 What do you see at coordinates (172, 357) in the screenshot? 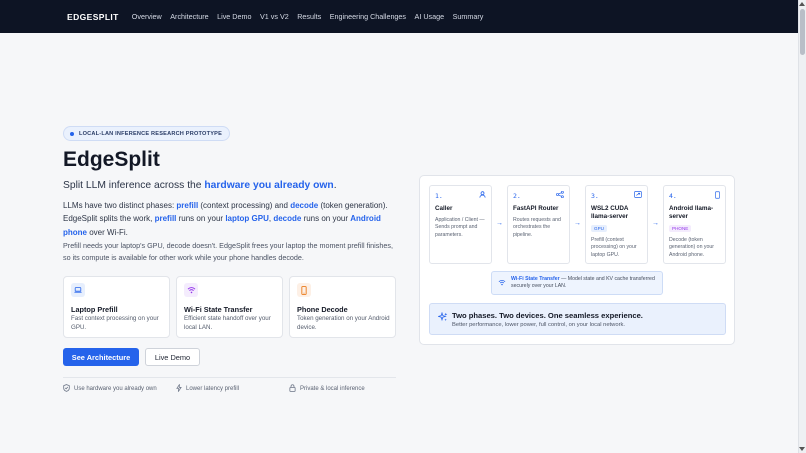
I see `live-demo-button: Live Demo` at bounding box center [172, 357].